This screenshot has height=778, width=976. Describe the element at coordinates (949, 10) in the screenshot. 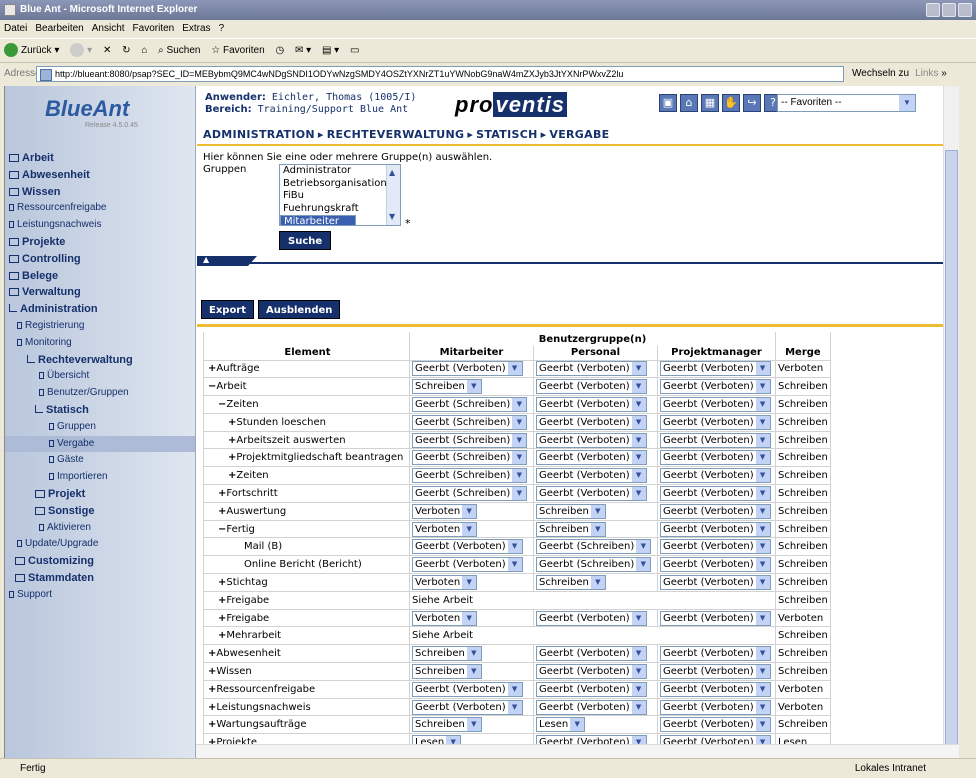

I see `maximize-icon` at that location.